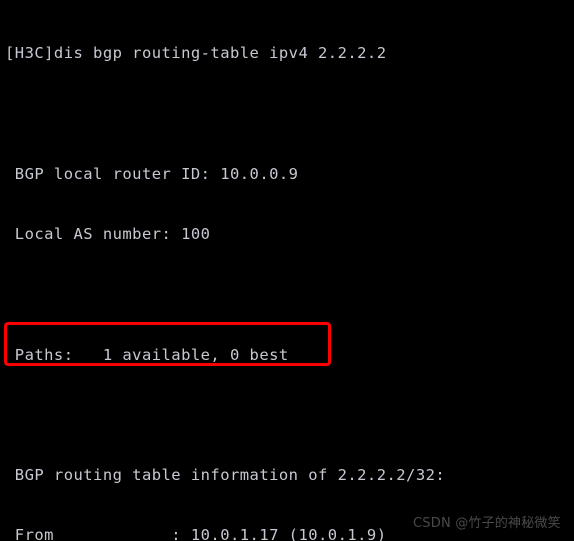 This screenshot has width=574, height=541. I want to click on terminal-line-paths: Paths: 1 available, 0 best, so click(147, 354).